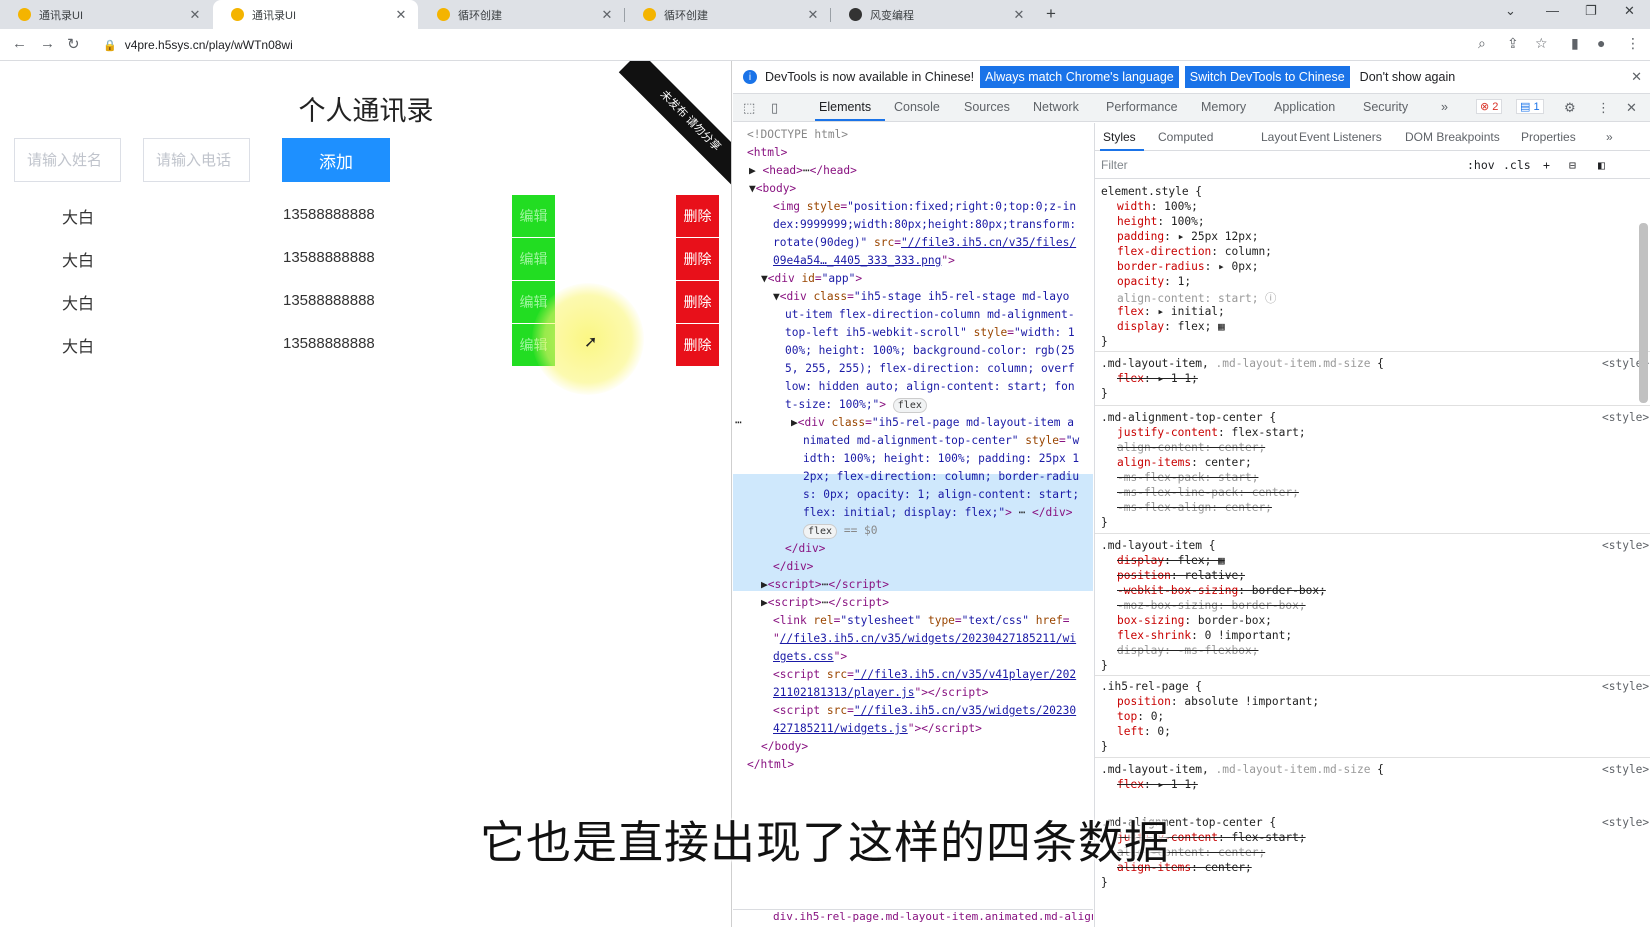 The height and width of the screenshot is (927, 1650). What do you see at coordinates (1482, 43) in the screenshot?
I see `zoom-icon: ⌕` at bounding box center [1482, 43].